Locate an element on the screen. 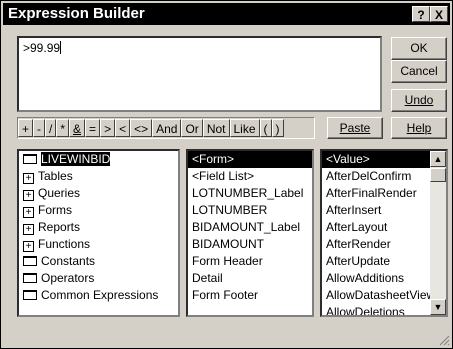 This screenshot has height=349, width=453. scroll-up-icon: ▲ is located at coordinates (438, 159).